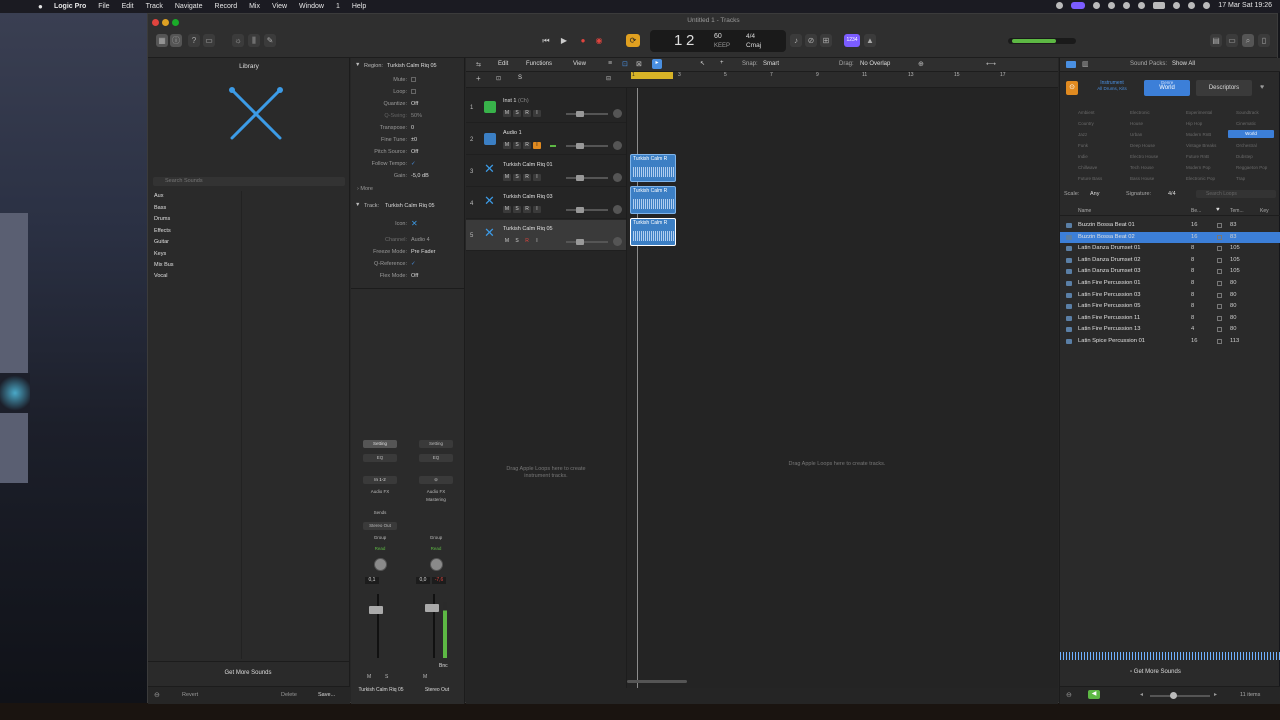 This screenshot has width=1280, height=720. Describe the element at coordinates (657, 64) in the screenshot. I see `catch-icon: ▸` at that location.